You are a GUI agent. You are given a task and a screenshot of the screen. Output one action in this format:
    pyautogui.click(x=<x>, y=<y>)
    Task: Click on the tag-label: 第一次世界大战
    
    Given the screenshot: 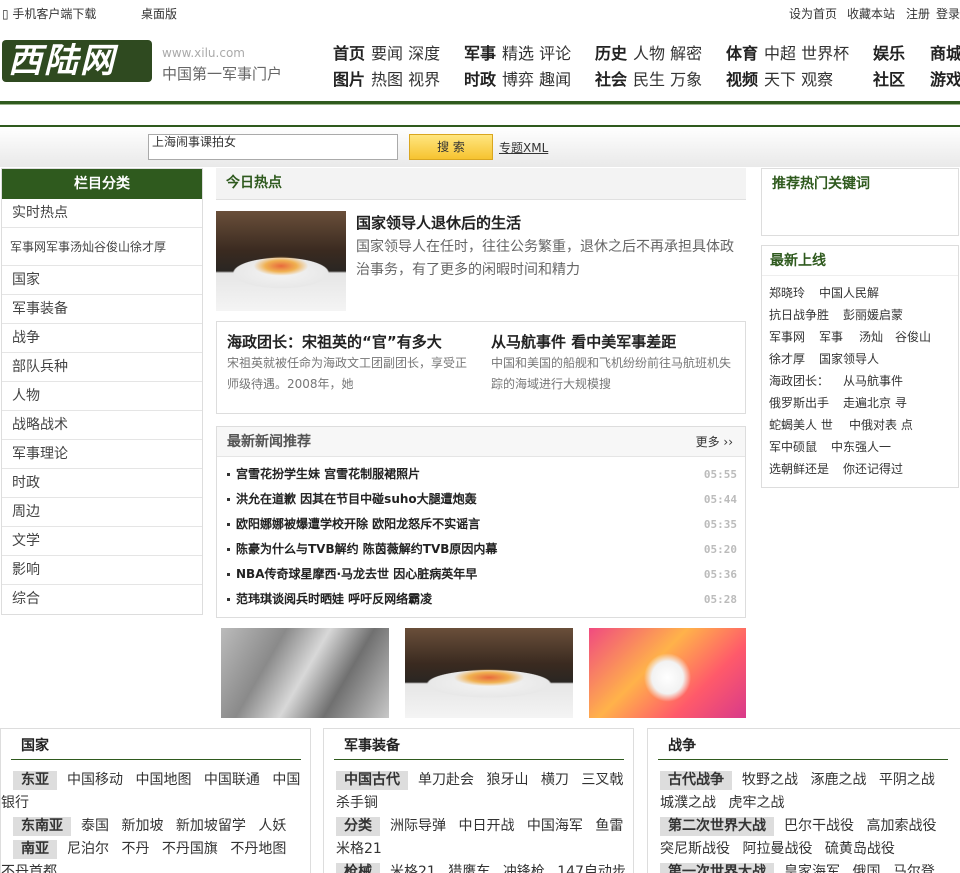 What is the action you would take?
    pyautogui.click(x=717, y=868)
    